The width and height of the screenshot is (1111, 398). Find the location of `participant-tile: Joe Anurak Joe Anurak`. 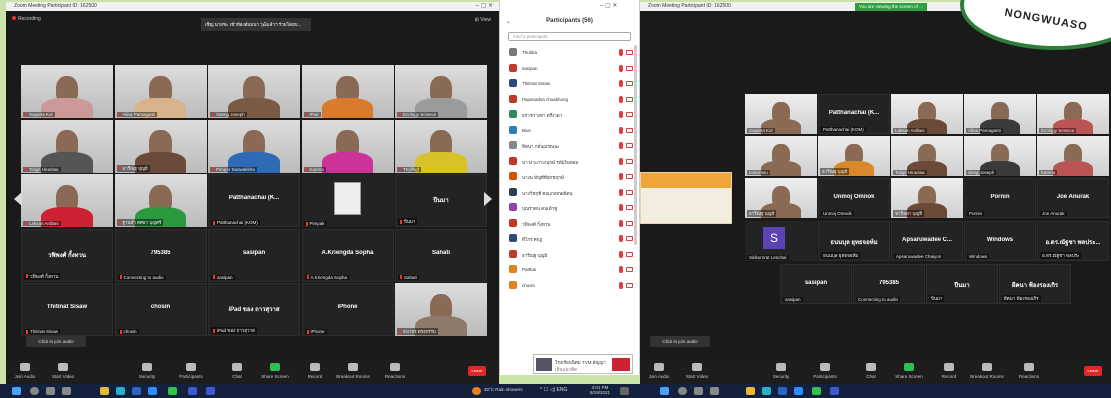

participant-tile: Joe Anurak Joe Anurak is located at coordinates (1073, 198).